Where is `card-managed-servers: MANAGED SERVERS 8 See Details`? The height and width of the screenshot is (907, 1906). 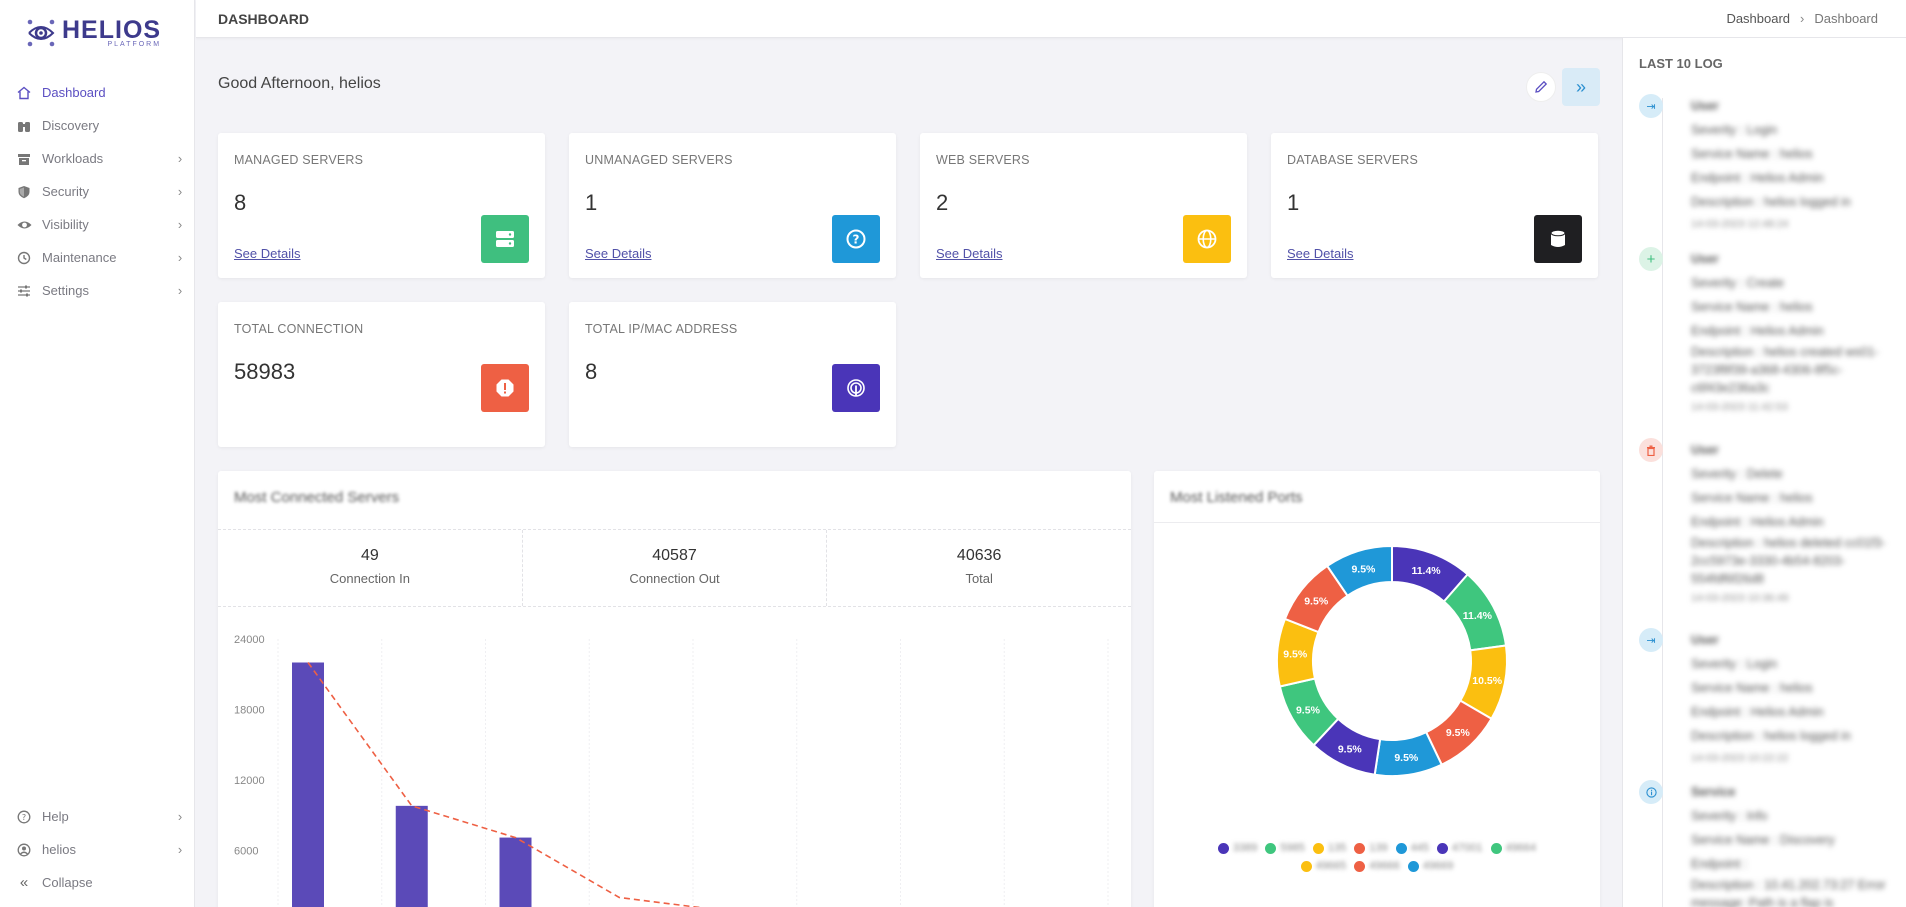 card-managed-servers: MANAGED SERVERS 8 See Details is located at coordinates (381, 205).